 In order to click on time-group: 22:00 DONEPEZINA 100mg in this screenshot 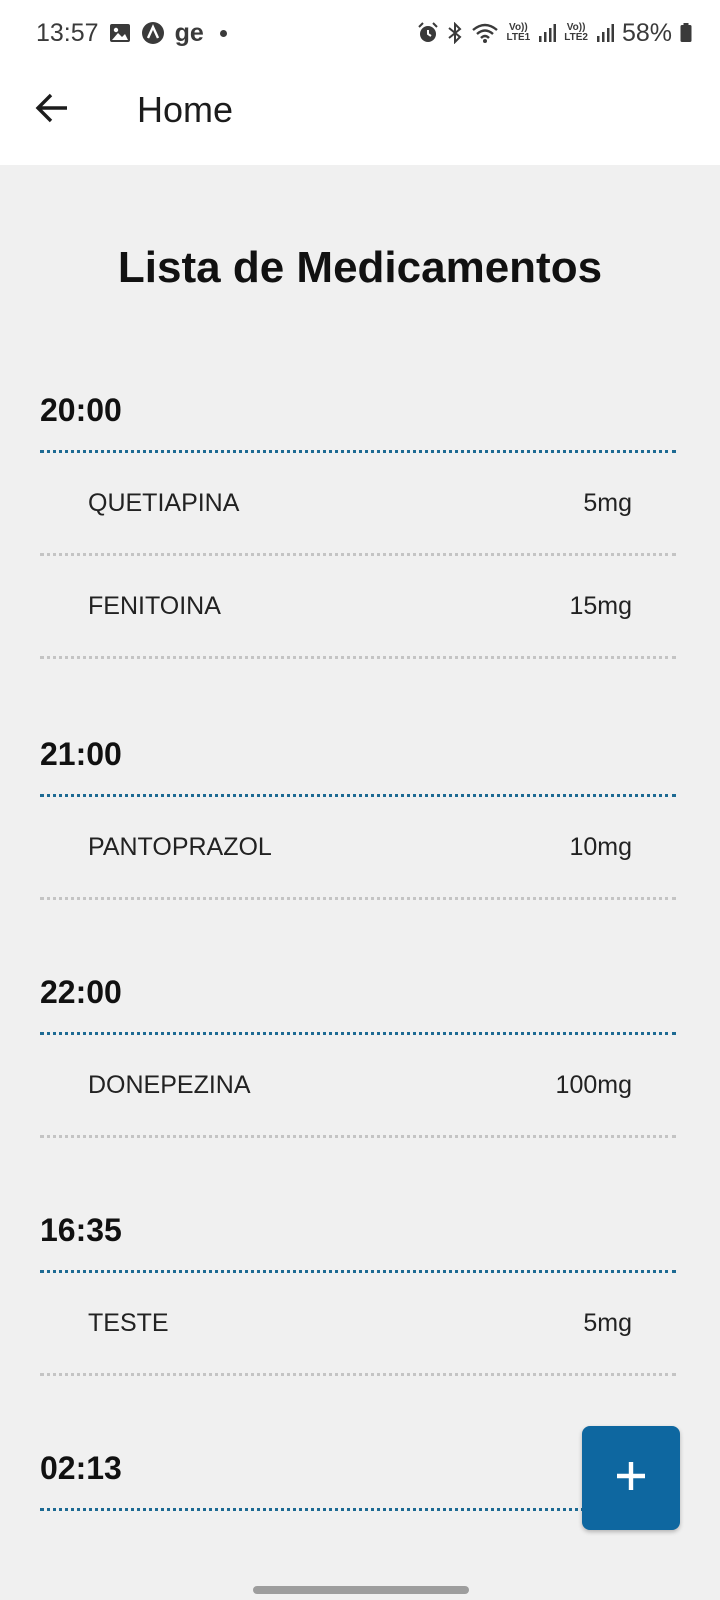, I will do `click(358, 1045)`.